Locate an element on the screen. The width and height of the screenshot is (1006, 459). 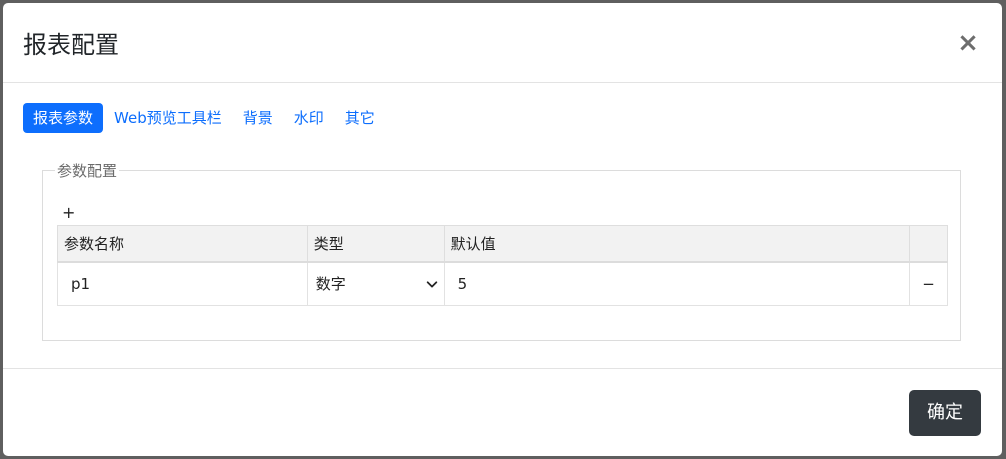
param-config-legend: 参数配置 is located at coordinates (87, 171).